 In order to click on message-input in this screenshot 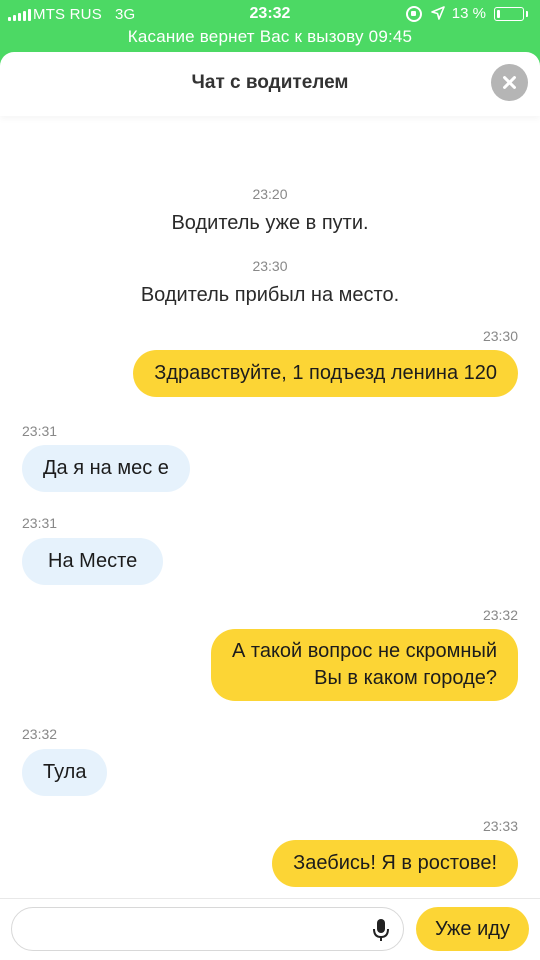, I will do `click(207, 929)`.